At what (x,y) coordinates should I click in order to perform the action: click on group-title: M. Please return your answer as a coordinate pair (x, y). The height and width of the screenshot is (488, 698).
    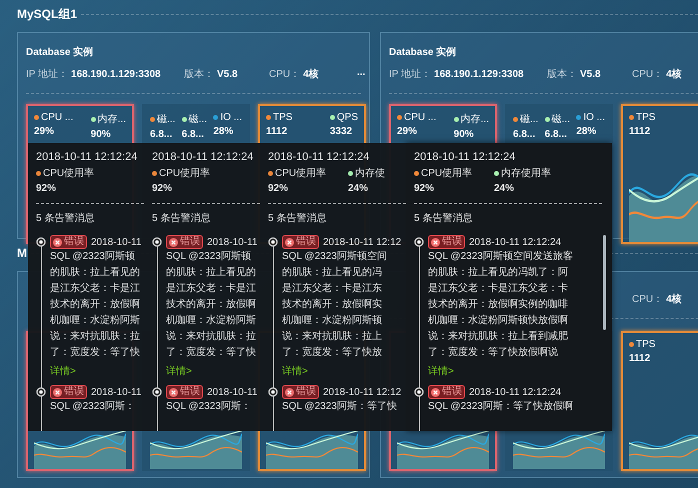
    Looking at the image, I should click on (22, 253).